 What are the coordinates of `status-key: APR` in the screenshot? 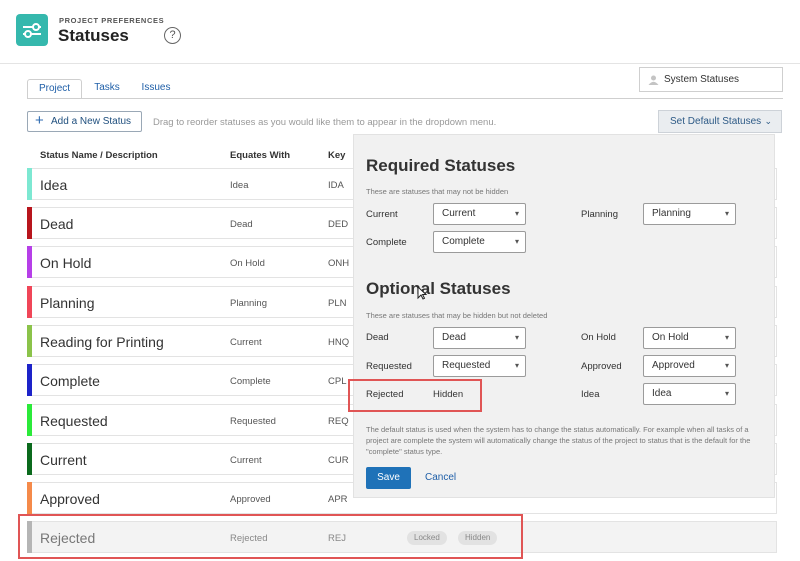 It's located at (338, 499).